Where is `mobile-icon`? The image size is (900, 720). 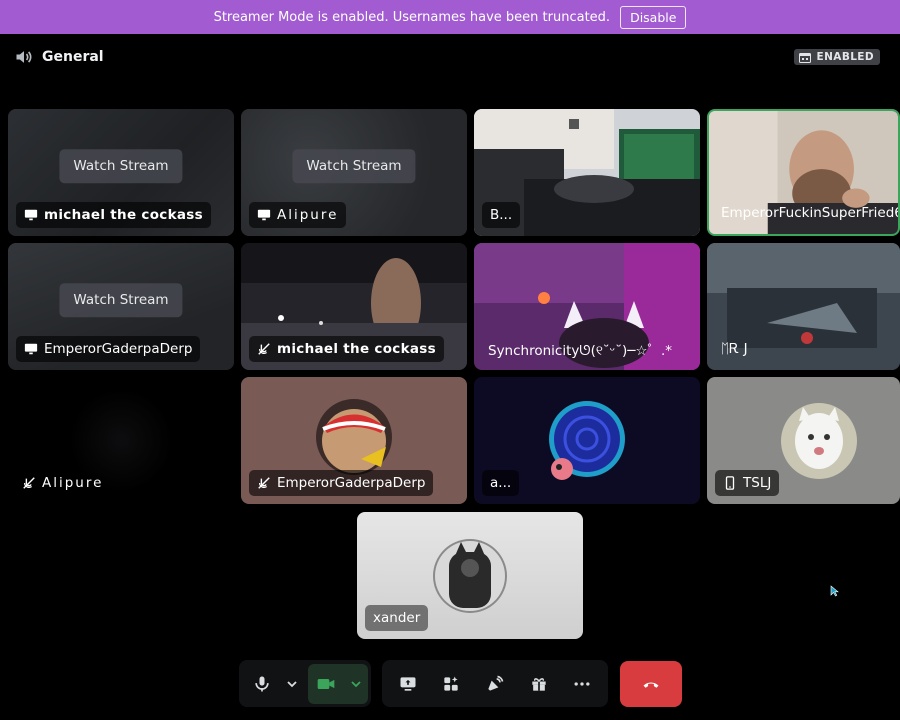
mobile-icon is located at coordinates (730, 483).